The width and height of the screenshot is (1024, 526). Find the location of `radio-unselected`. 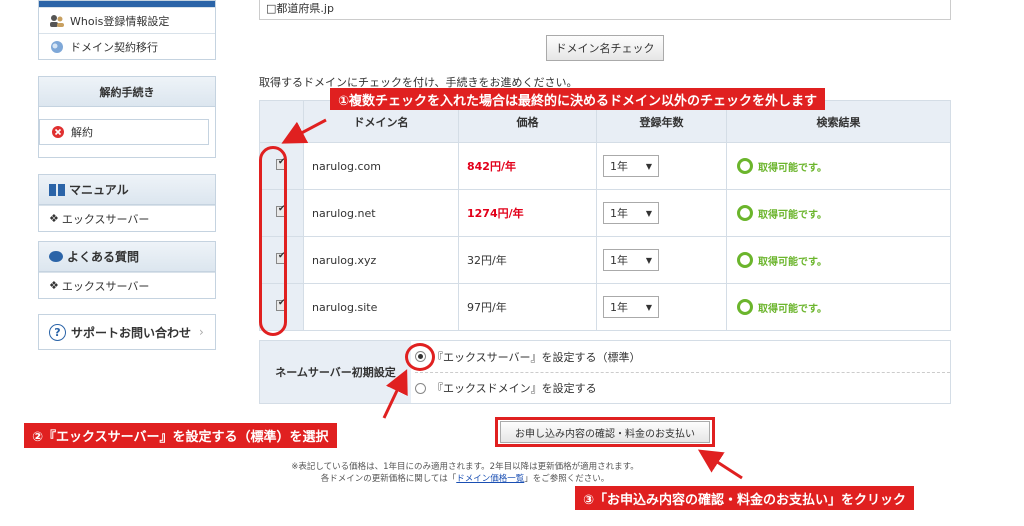

radio-unselected is located at coordinates (420, 388).